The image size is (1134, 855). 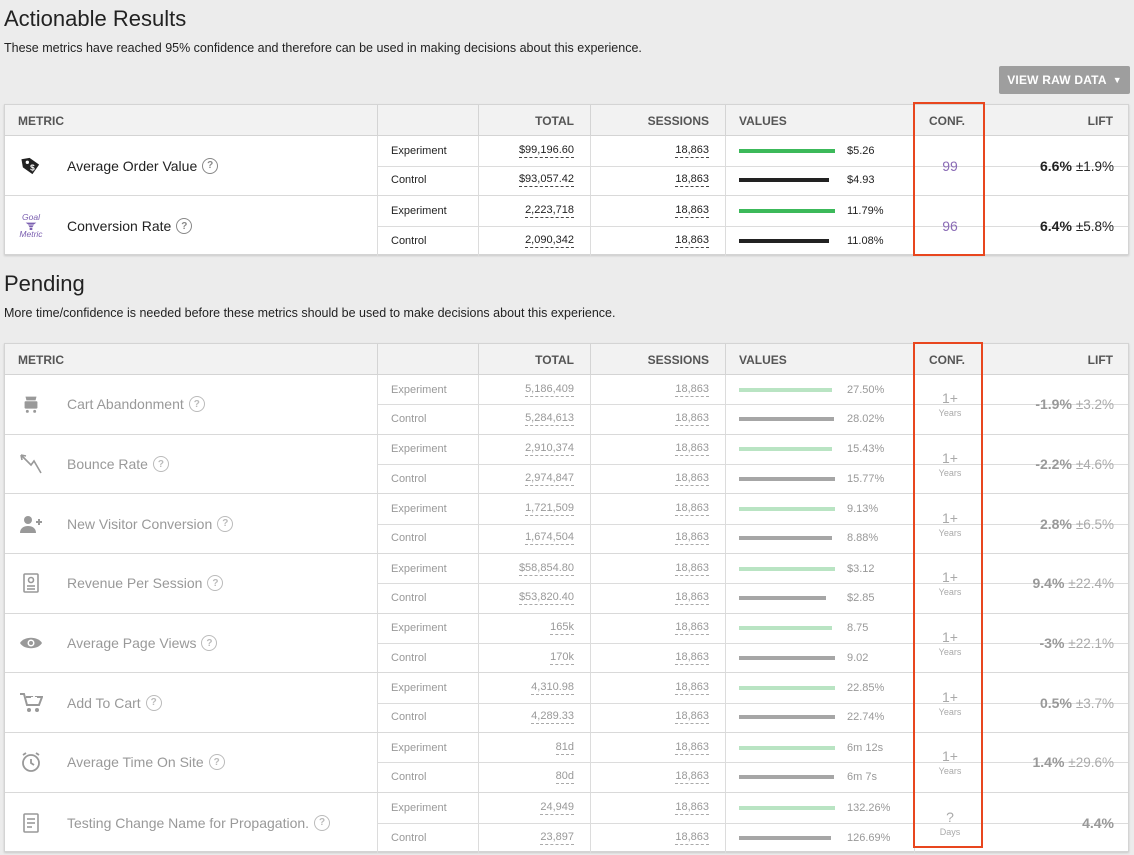 I want to click on view-raw-data-label: VIEW RAW DATA, so click(x=1057, y=80).